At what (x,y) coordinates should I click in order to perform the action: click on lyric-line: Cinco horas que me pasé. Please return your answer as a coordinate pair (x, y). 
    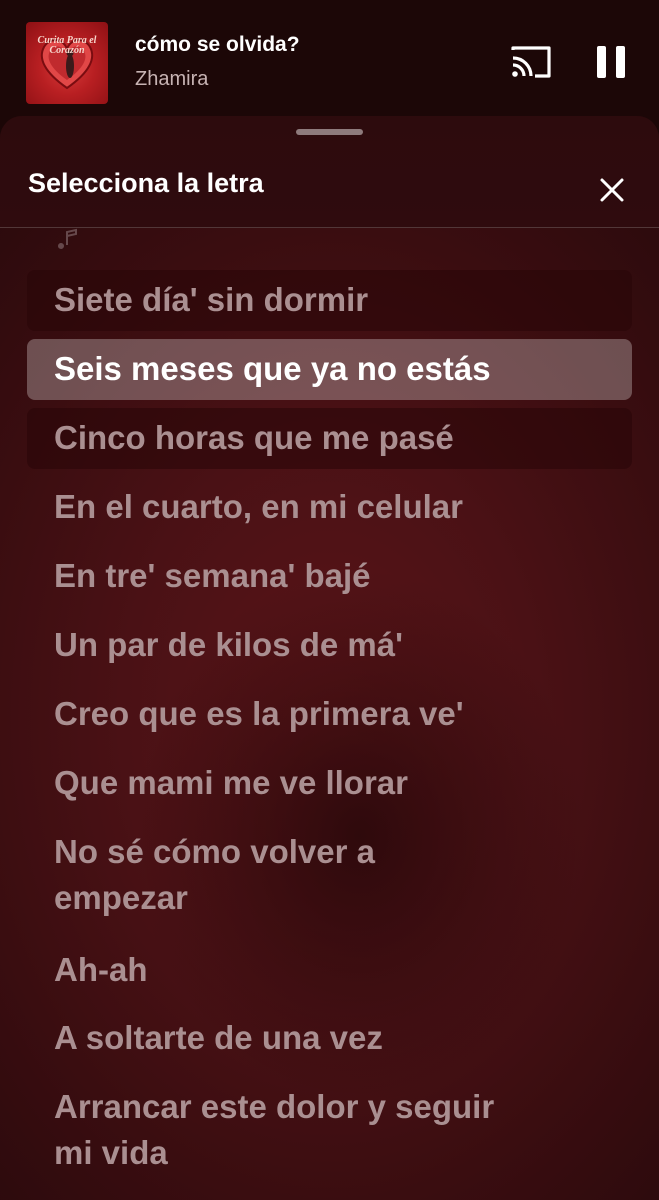
    Looking at the image, I should click on (329, 438).